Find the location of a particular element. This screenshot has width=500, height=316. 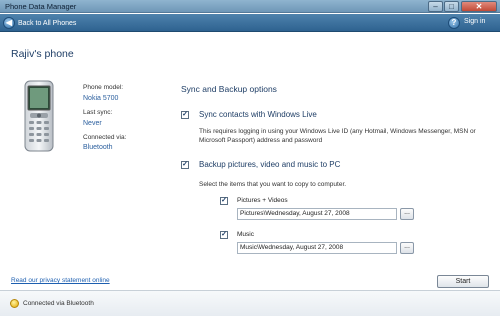

nav-bar: ◀ Back to All Phones ? Sign in is located at coordinates (250, 23).